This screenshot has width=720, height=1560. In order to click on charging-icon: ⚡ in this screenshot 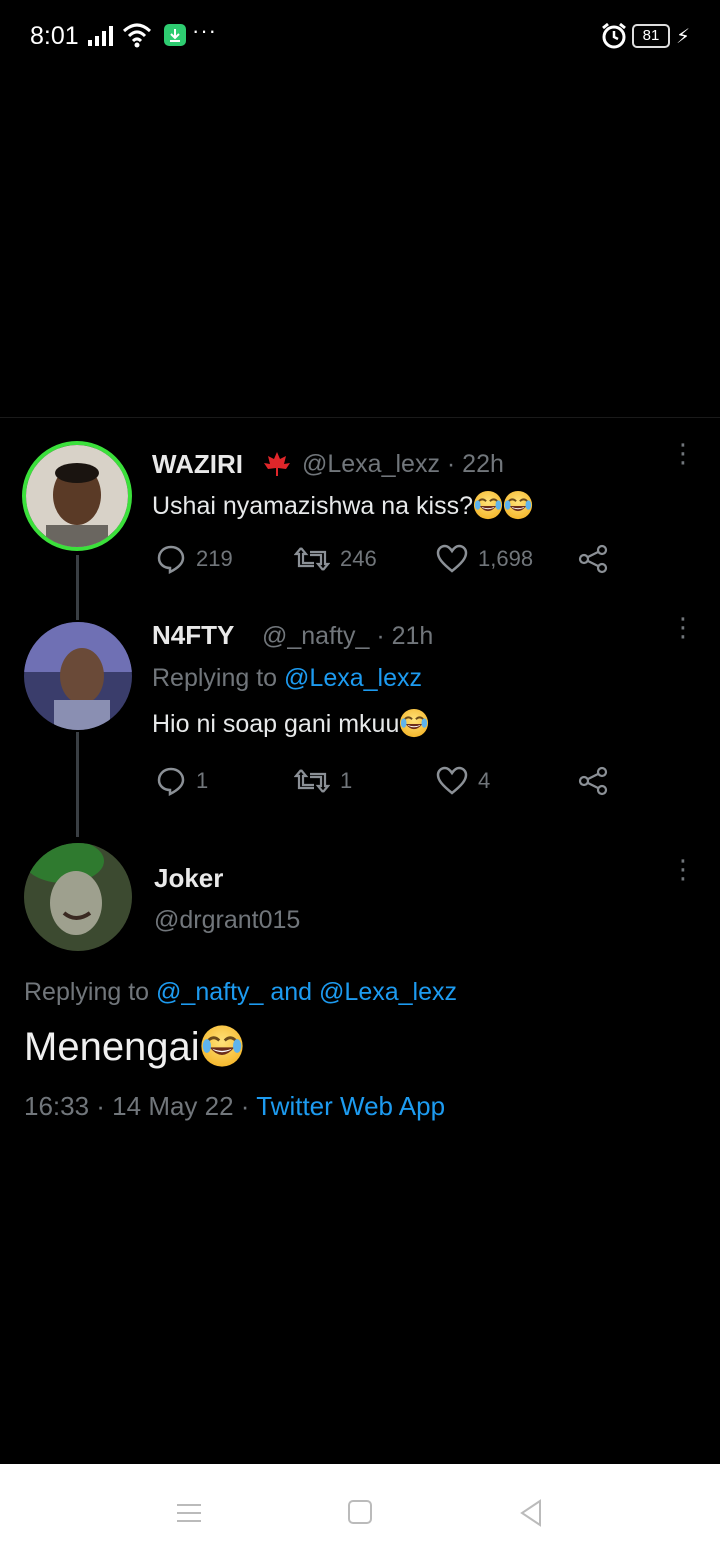, I will do `click(683, 37)`.